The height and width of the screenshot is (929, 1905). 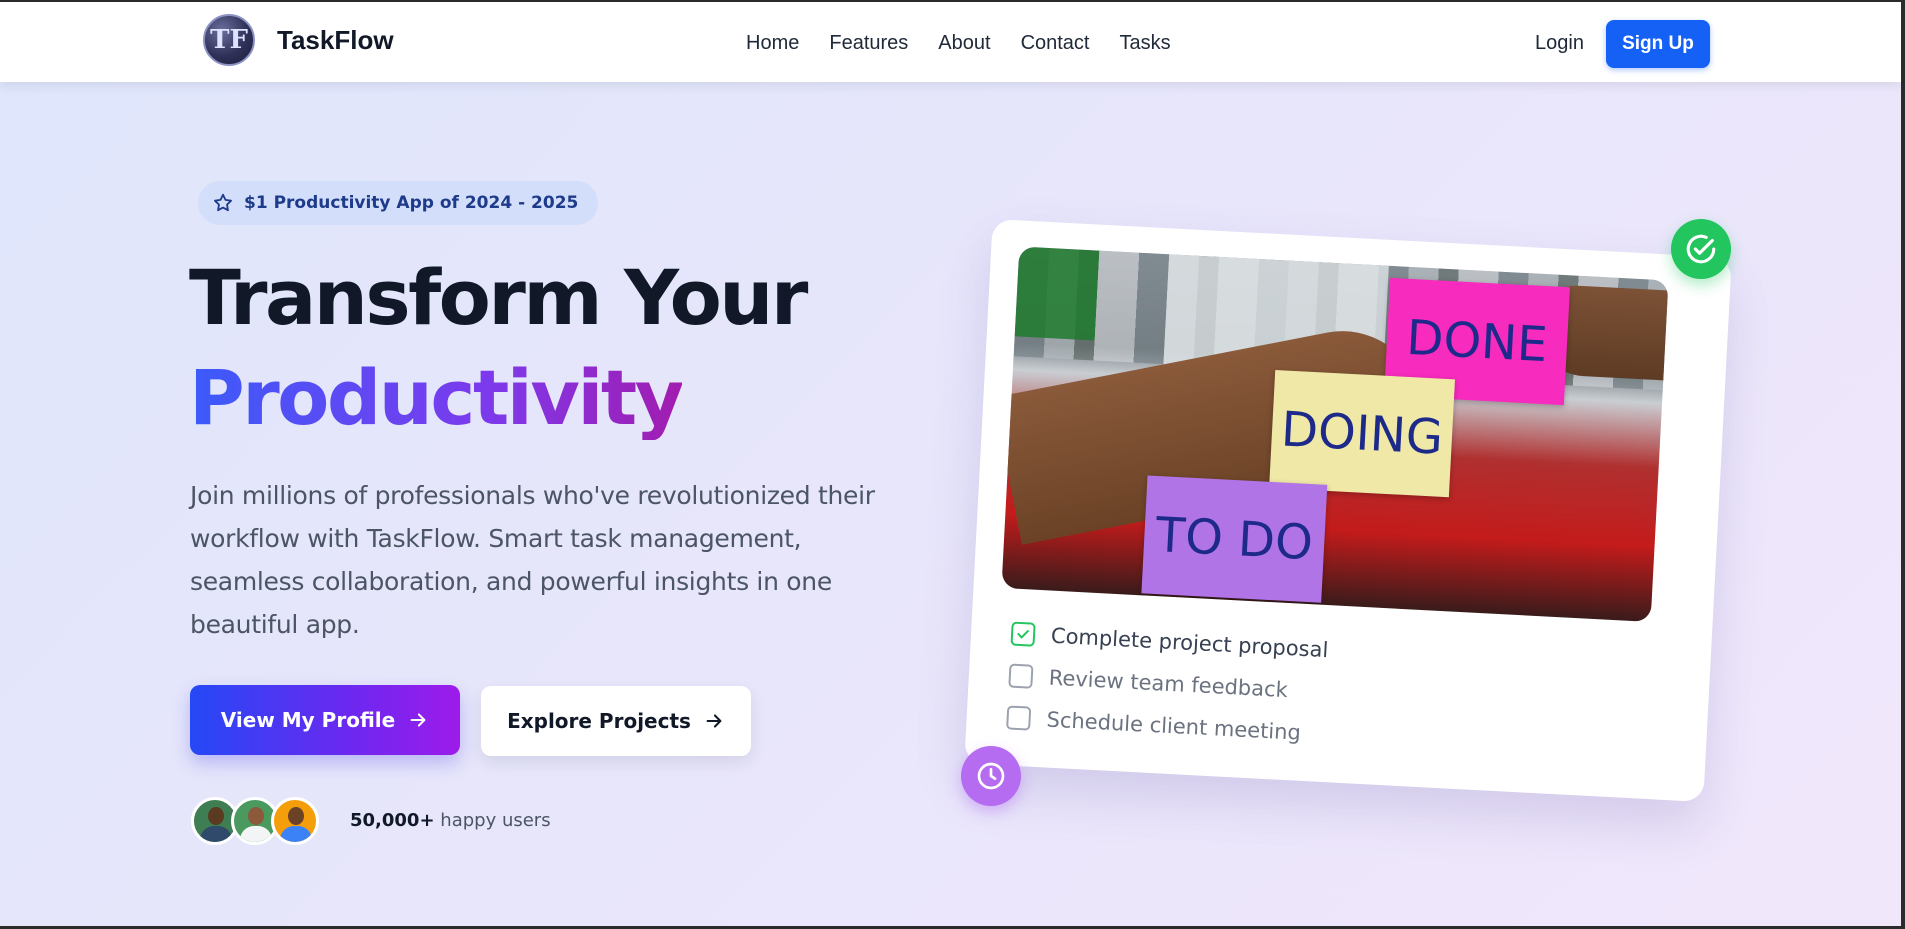 I want to click on award-badge: $1 Productivity App of 2024 - 2025, so click(x=398, y=203).